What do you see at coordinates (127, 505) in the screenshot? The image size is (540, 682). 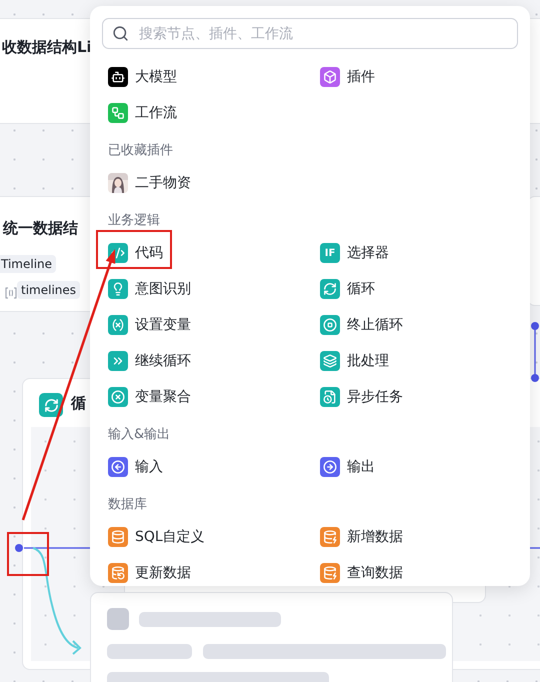 I see `section-title: 数据库` at bounding box center [127, 505].